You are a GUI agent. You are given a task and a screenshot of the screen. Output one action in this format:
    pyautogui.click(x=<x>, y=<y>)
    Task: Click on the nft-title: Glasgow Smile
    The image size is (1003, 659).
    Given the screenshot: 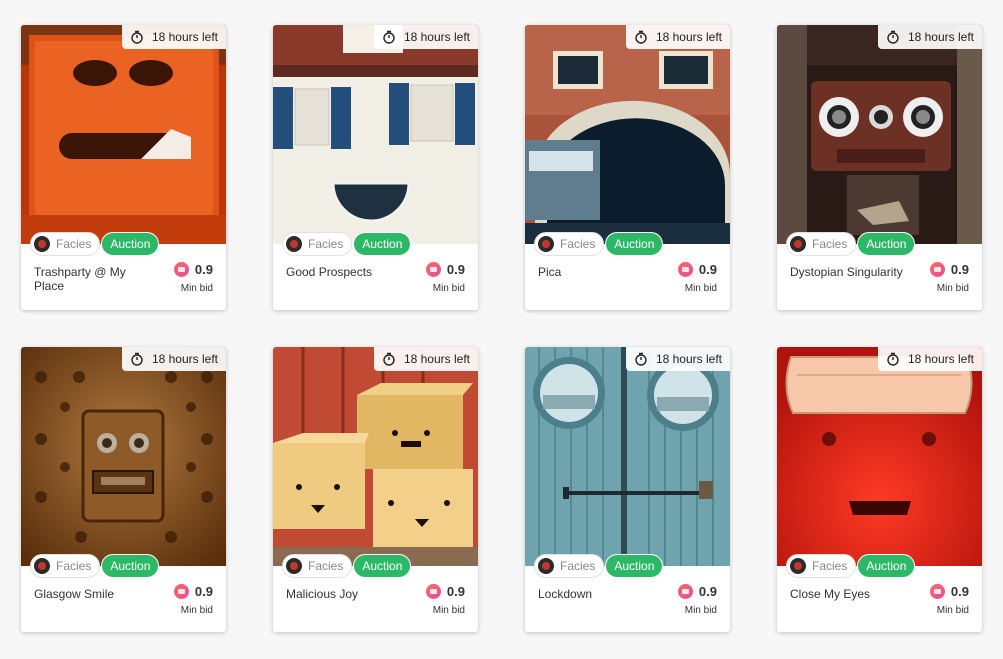 What is the action you would take?
    pyautogui.click(x=94, y=594)
    